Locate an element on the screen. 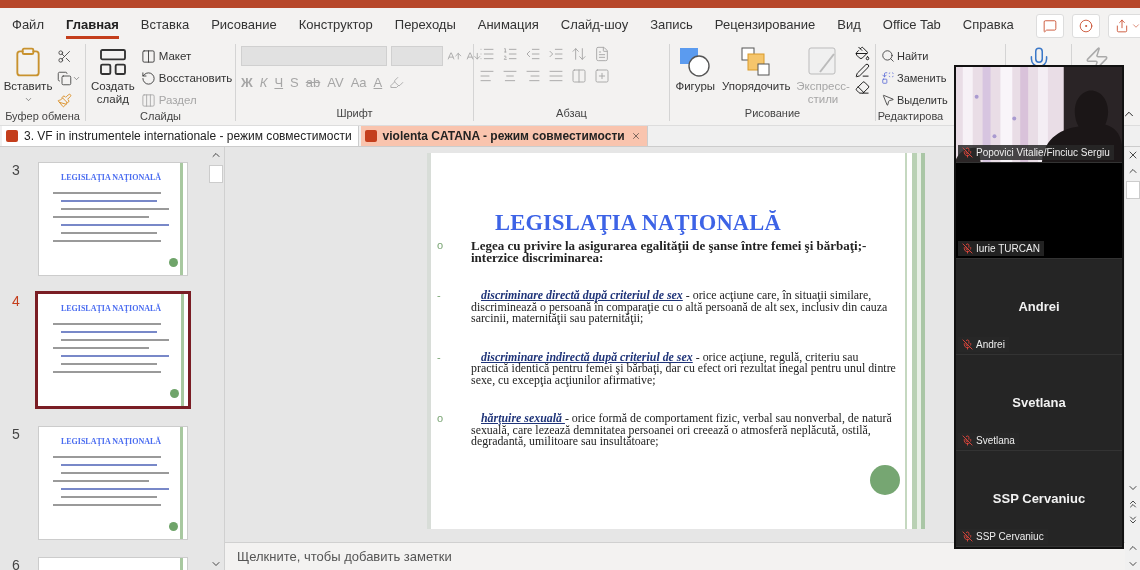 The width and height of the screenshot is (1140, 570). participant-label: SSP Cervaniuc is located at coordinates (1010, 536).